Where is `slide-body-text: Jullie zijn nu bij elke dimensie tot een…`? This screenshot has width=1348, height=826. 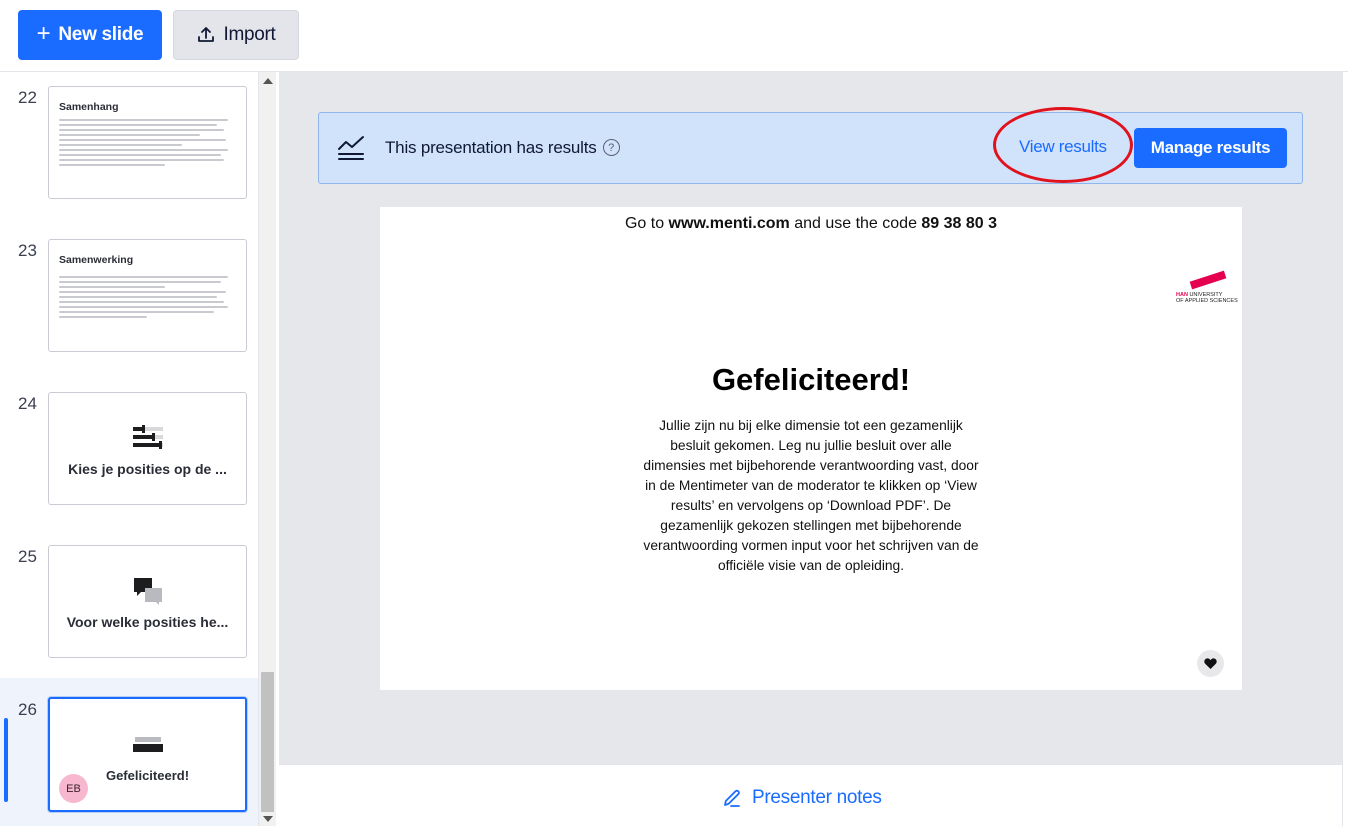 slide-body-text: Jullie zijn nu bij elke dimensie tot een… is located at coordinates (811, 496).